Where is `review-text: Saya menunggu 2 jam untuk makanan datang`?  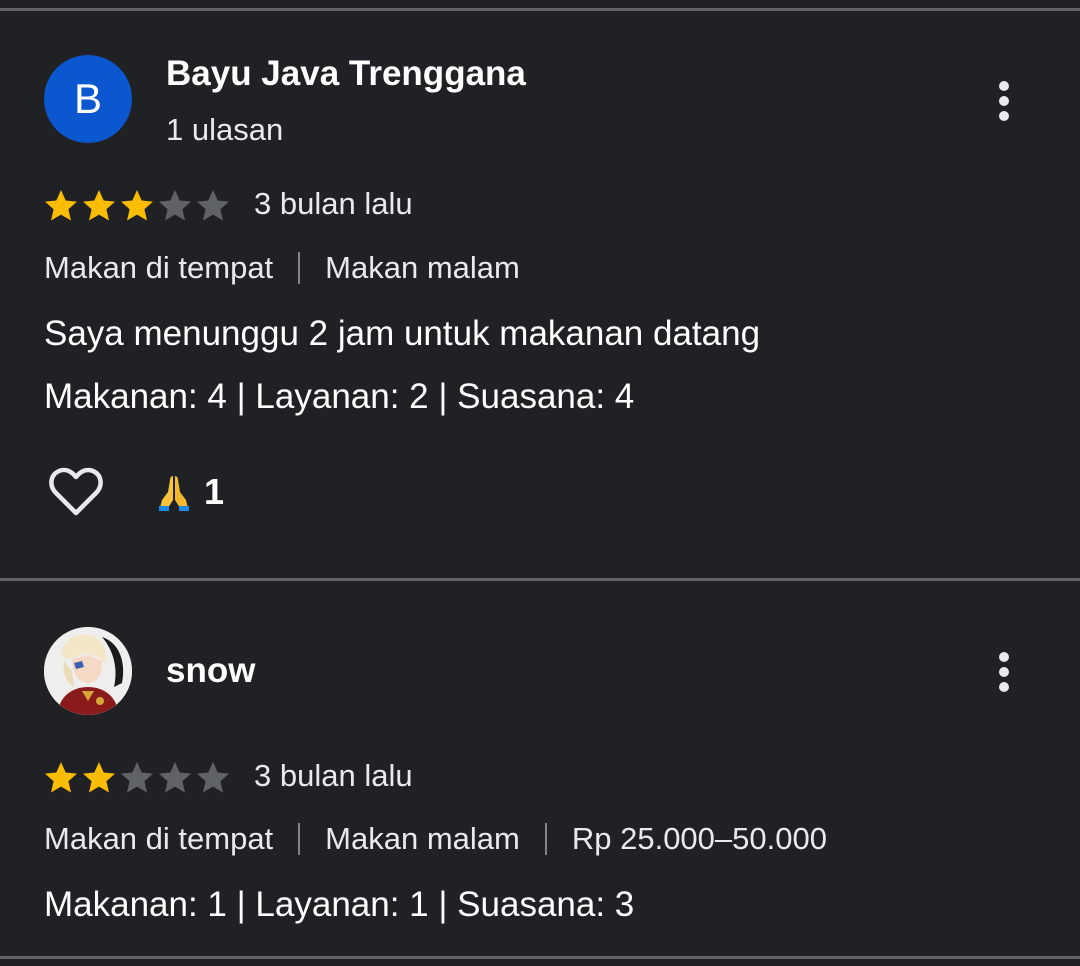 review-text: Saya menunggu 2 jam untuk makanan datang is located at coordinates (402, 333).